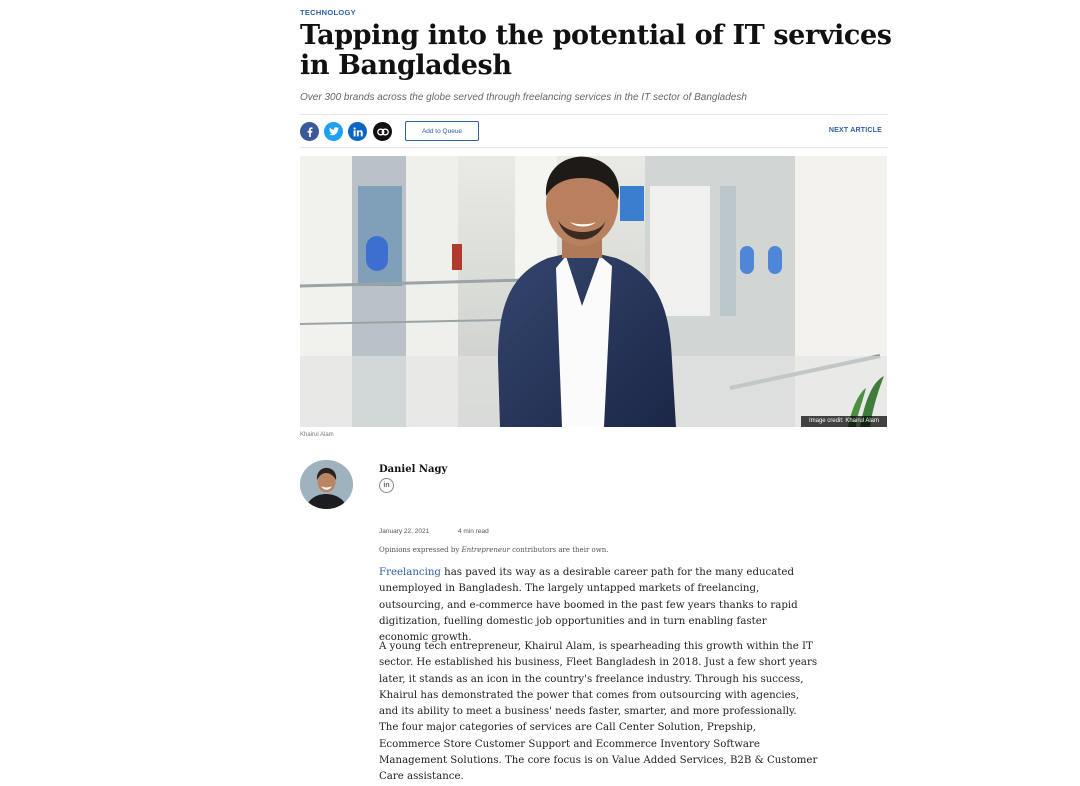  I want to click on link-icon, so click(382, 131).